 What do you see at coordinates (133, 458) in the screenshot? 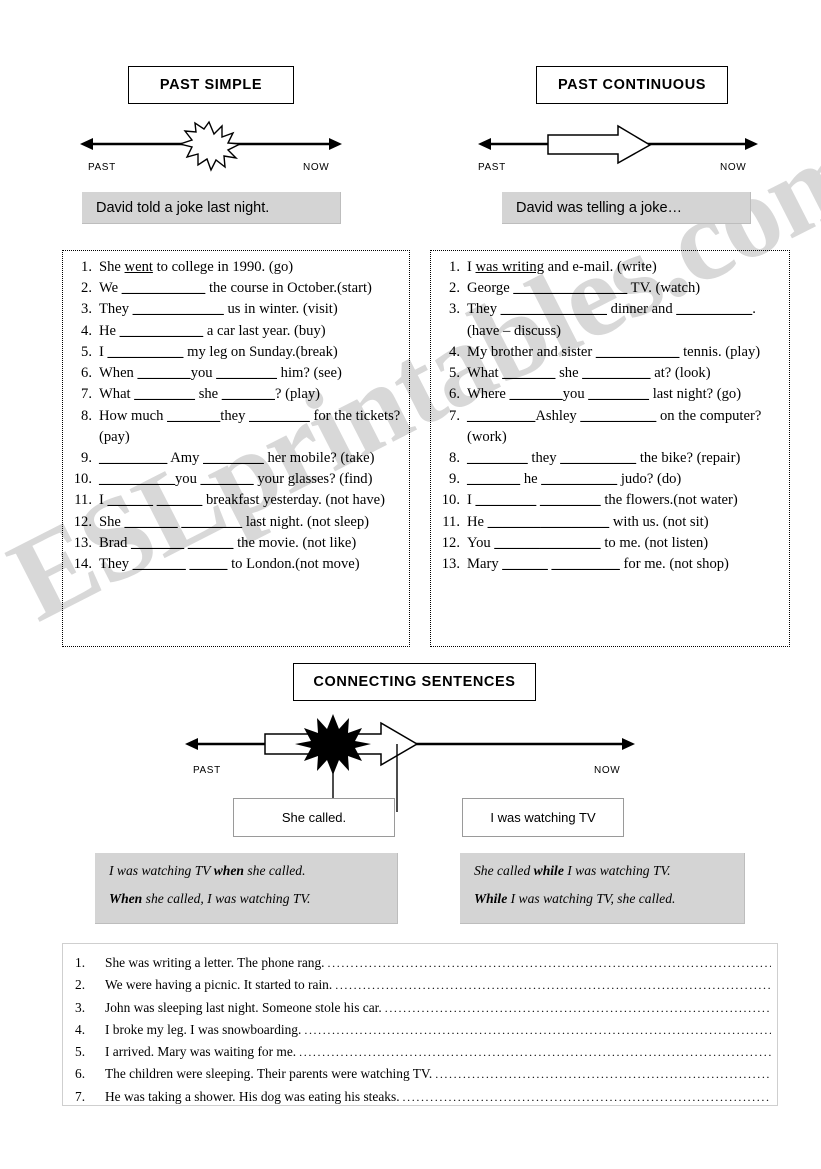
I see `past-simple-exercise-blank: _________` at bounding box center [133, 458].